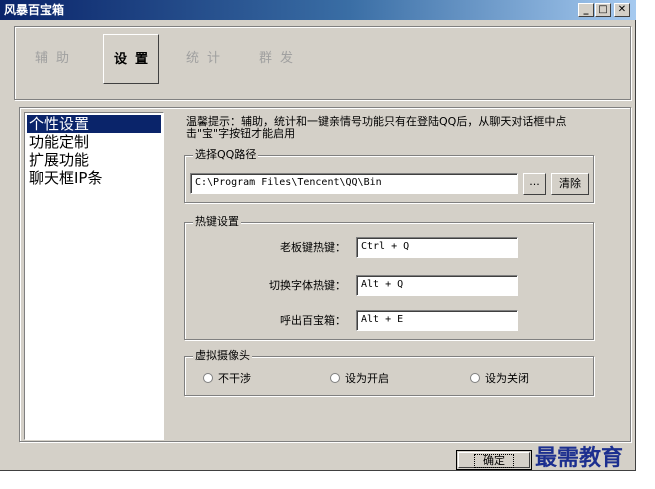 This screenshot has width=655, height=489. I want to click on list-item-chat-ip-bar: 聊天框IP条, so click(94, 178).